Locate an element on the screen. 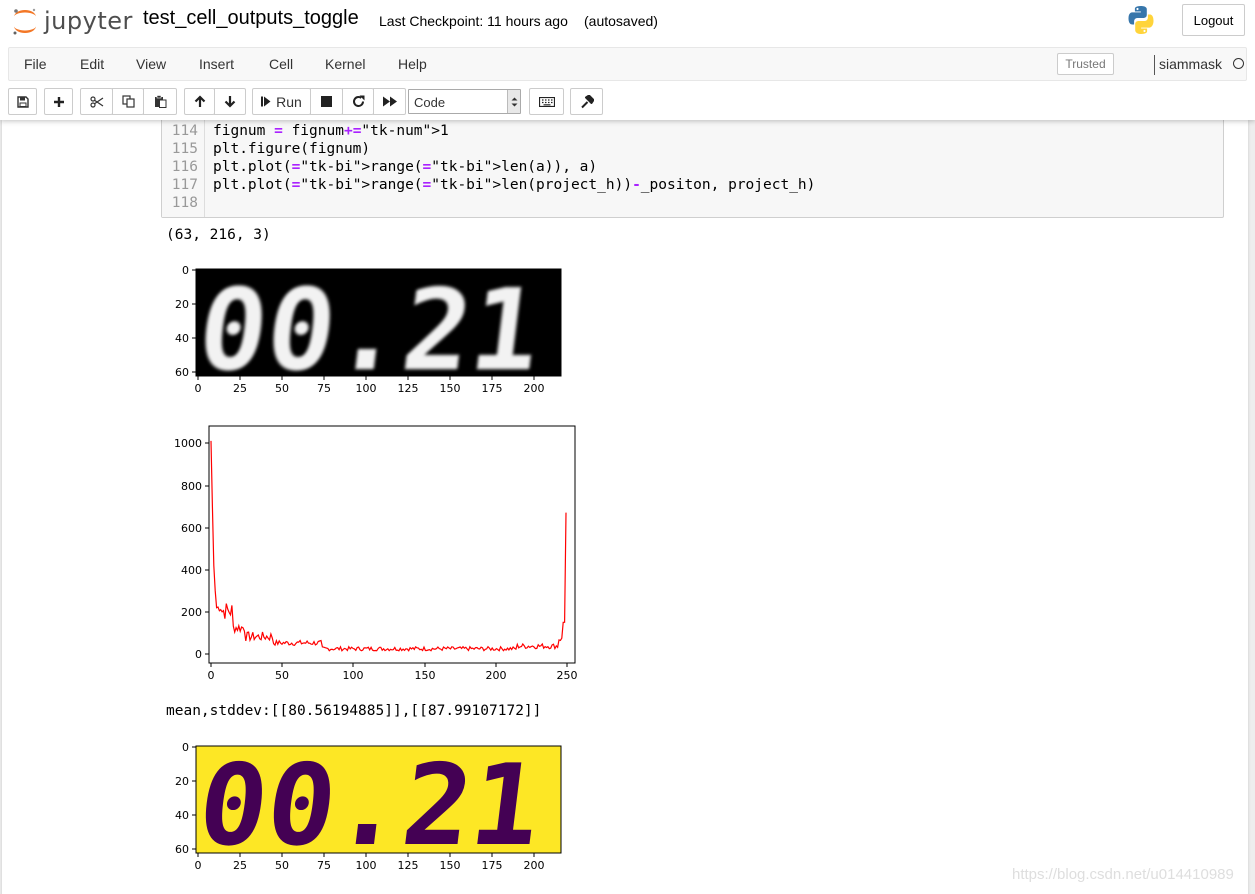 This screenshot has height=894, width=1255. line-number-gutter: 114 115 116 117 118 is located at coordinates (183, 168).